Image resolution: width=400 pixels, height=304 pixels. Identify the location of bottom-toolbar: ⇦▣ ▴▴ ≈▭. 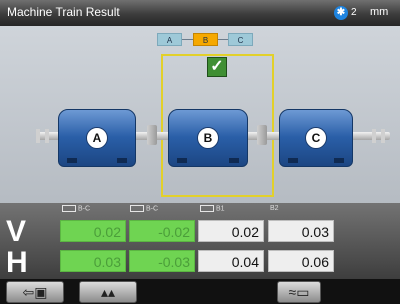
(200, 291).